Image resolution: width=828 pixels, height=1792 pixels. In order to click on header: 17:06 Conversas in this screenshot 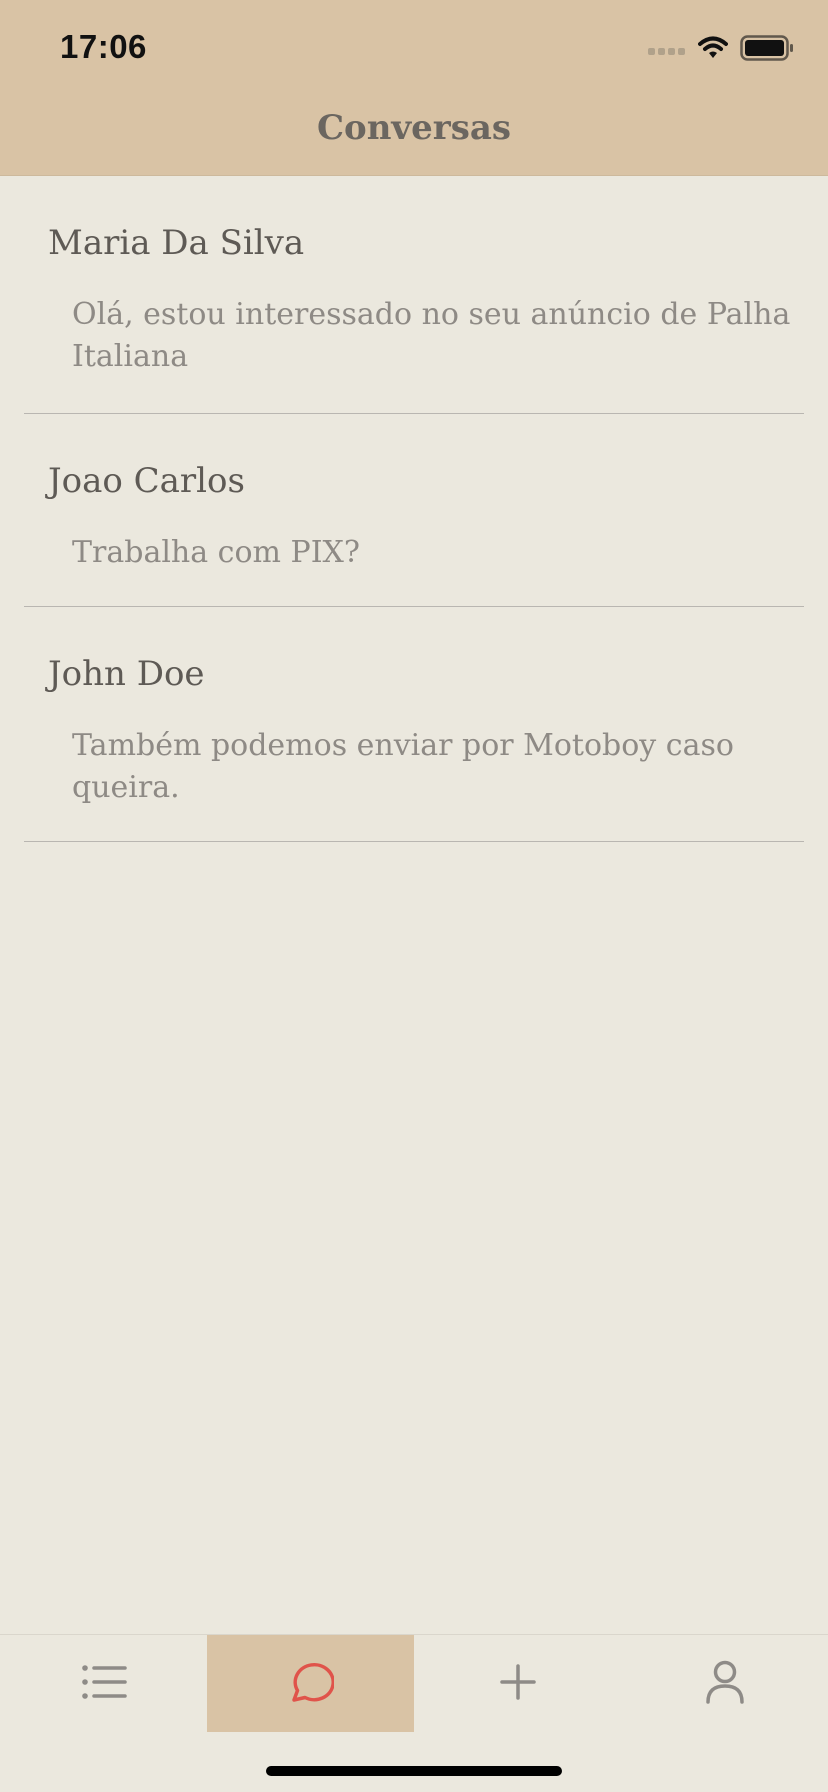, I will do `click(414, 88)`.